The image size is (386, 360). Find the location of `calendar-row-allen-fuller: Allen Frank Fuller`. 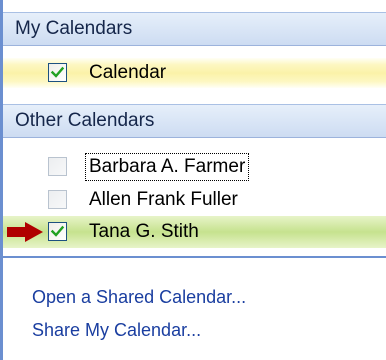

calendar-row-allen-fuller: Allen Frank Fuller is located at coordinates (194, 200).